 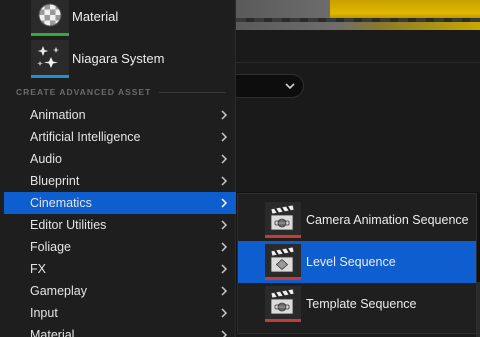 I want to click on niagara-accent-bar, so click(x=50, y=76).